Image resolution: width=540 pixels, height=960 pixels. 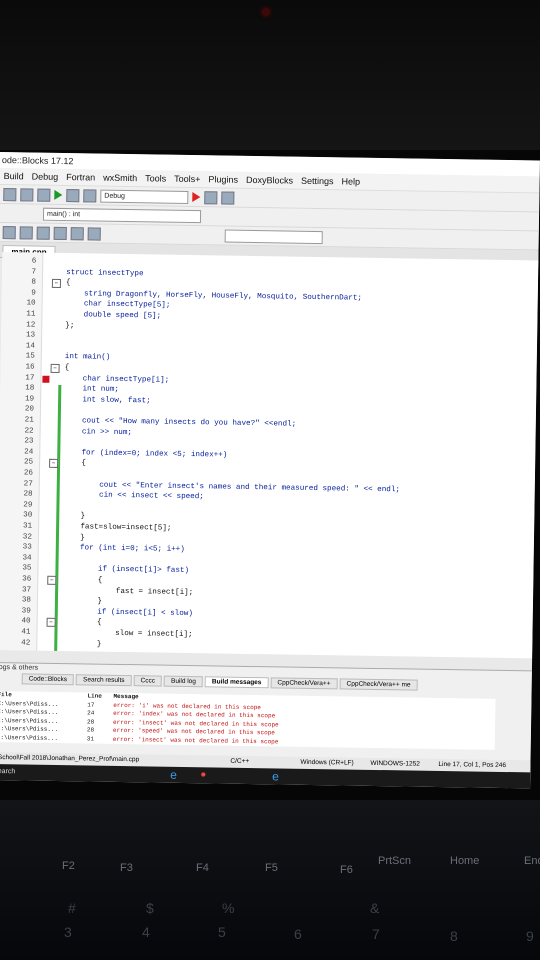 I want to click on zoom-in-icon, so click(x=77, y=233).